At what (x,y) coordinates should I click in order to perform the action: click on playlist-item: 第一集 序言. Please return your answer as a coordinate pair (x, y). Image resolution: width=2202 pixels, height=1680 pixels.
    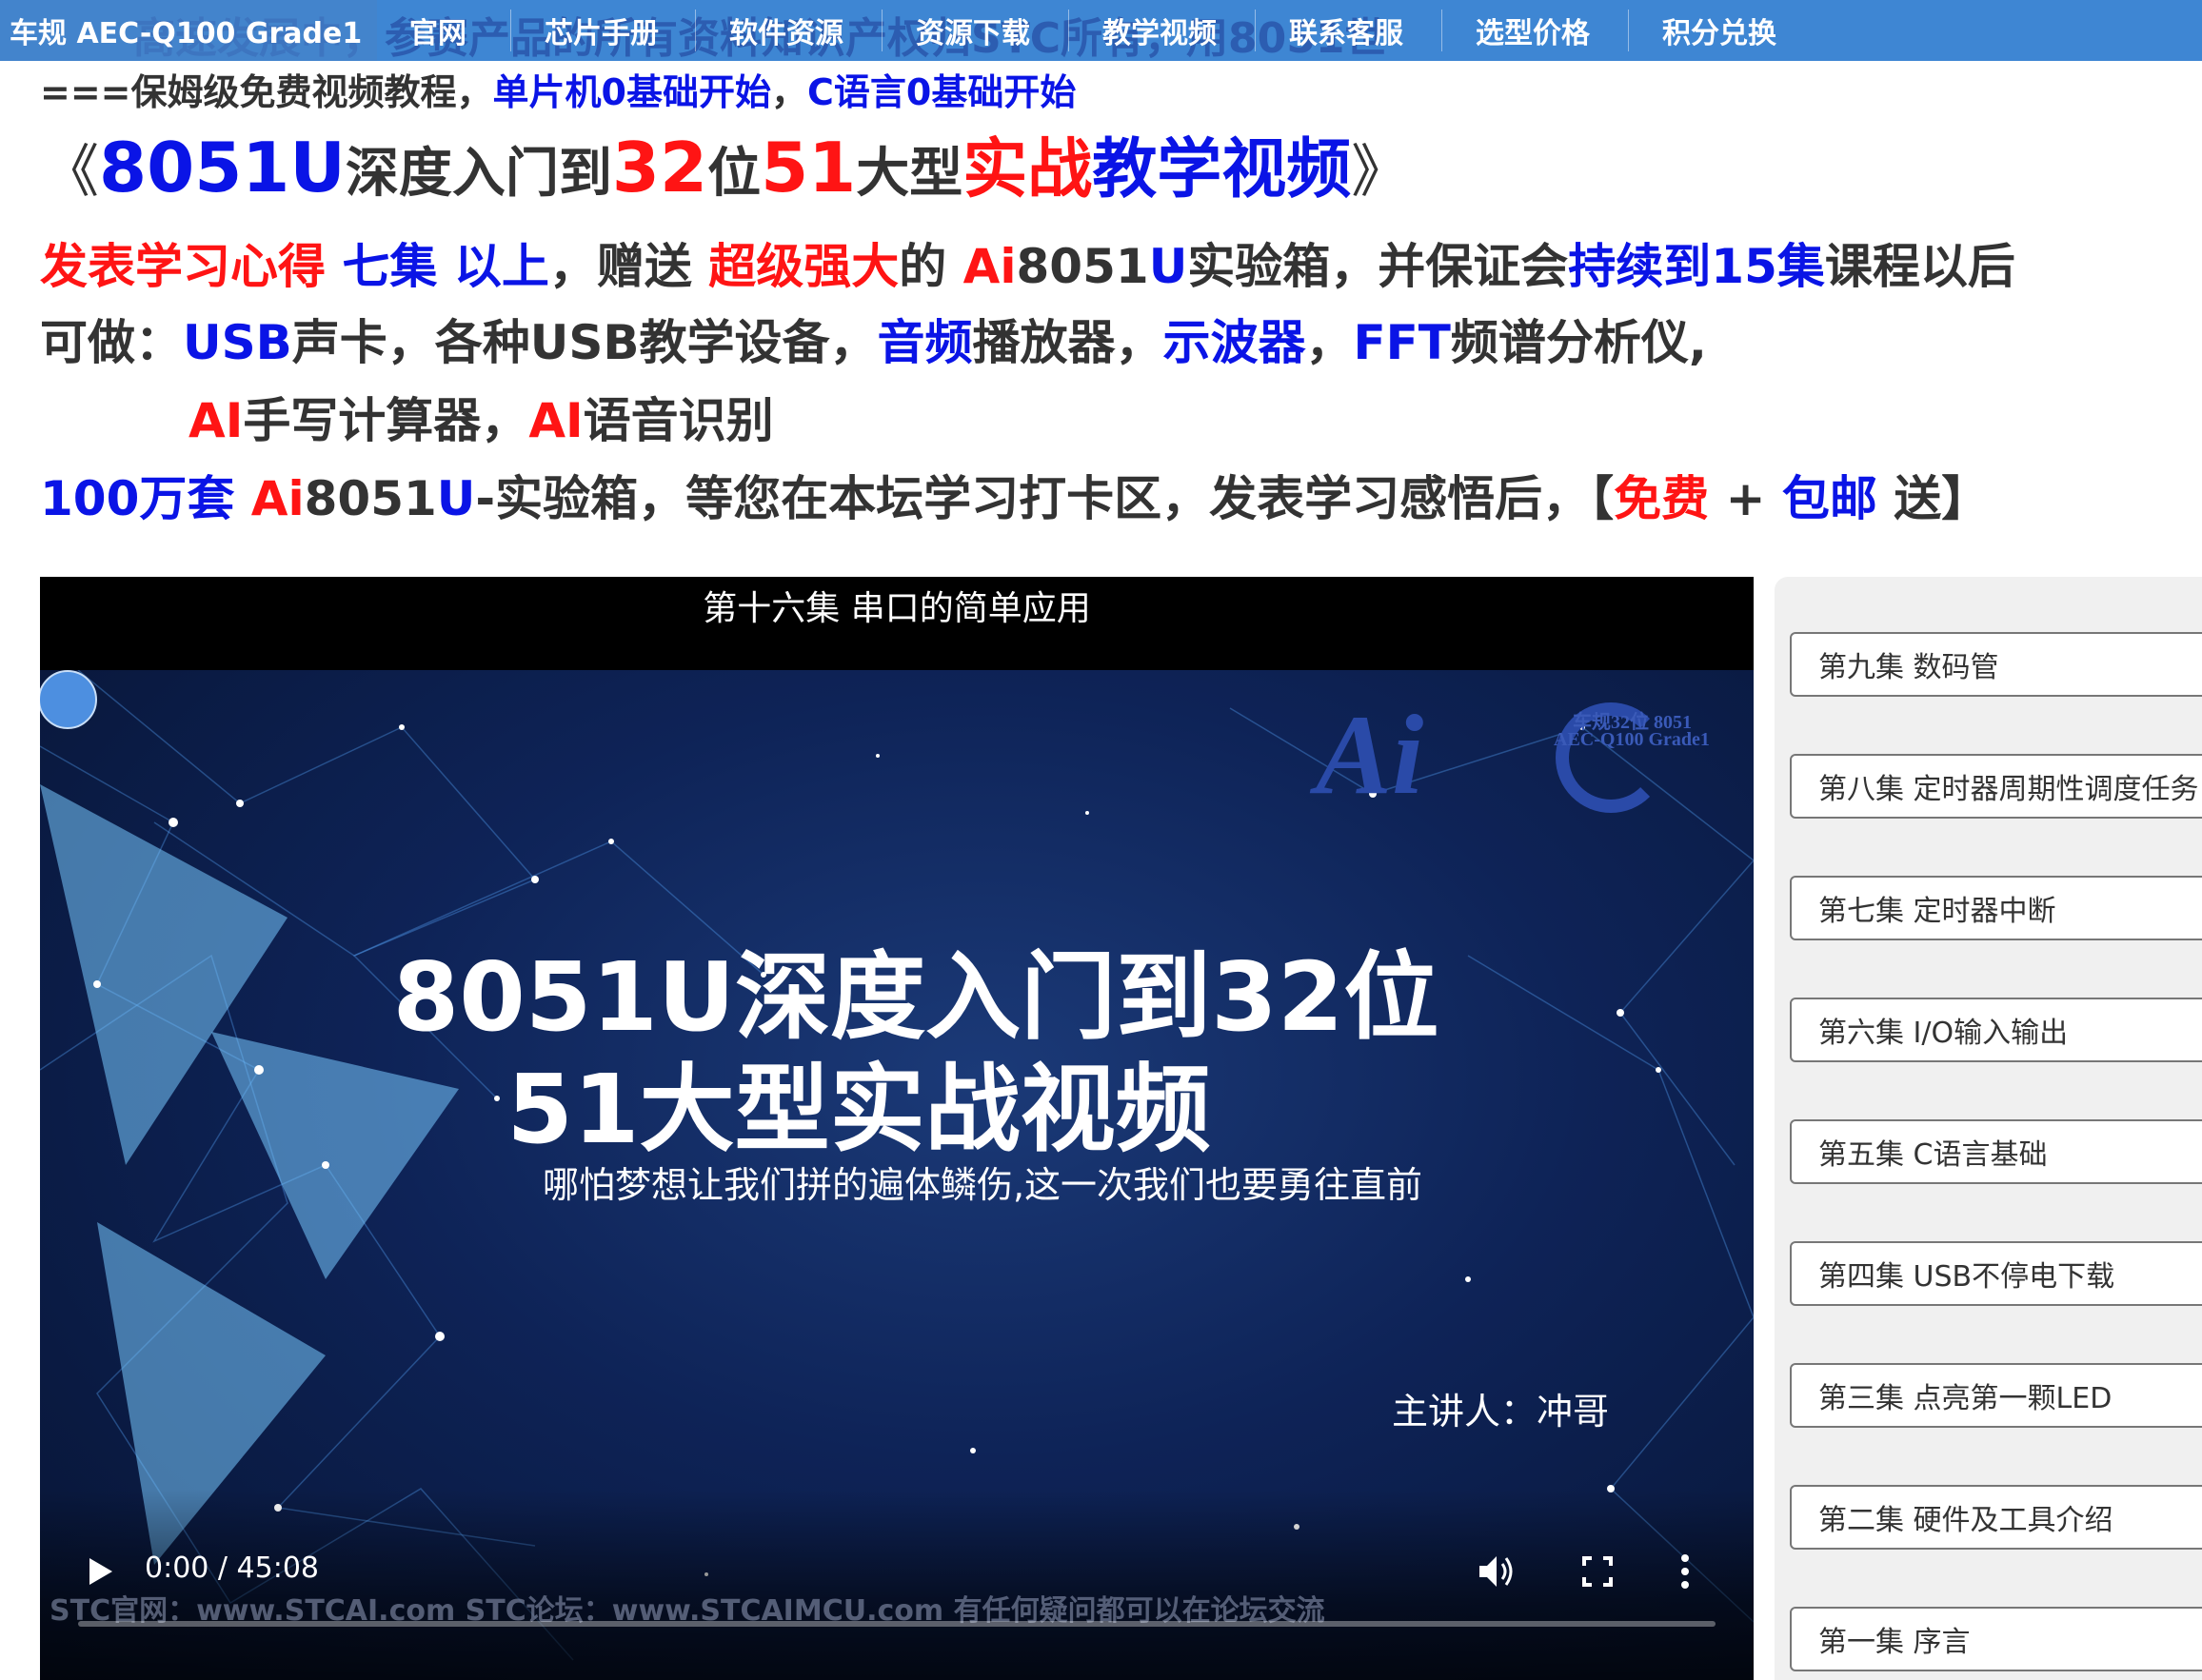
    Looking at the image, I should click on (1996, 1639).